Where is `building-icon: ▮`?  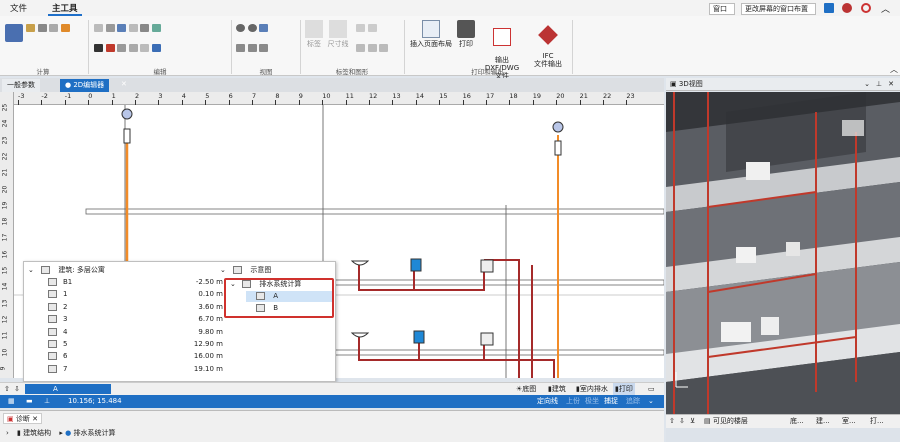
building-icon: ▮ is located at coordinates (19, 433).